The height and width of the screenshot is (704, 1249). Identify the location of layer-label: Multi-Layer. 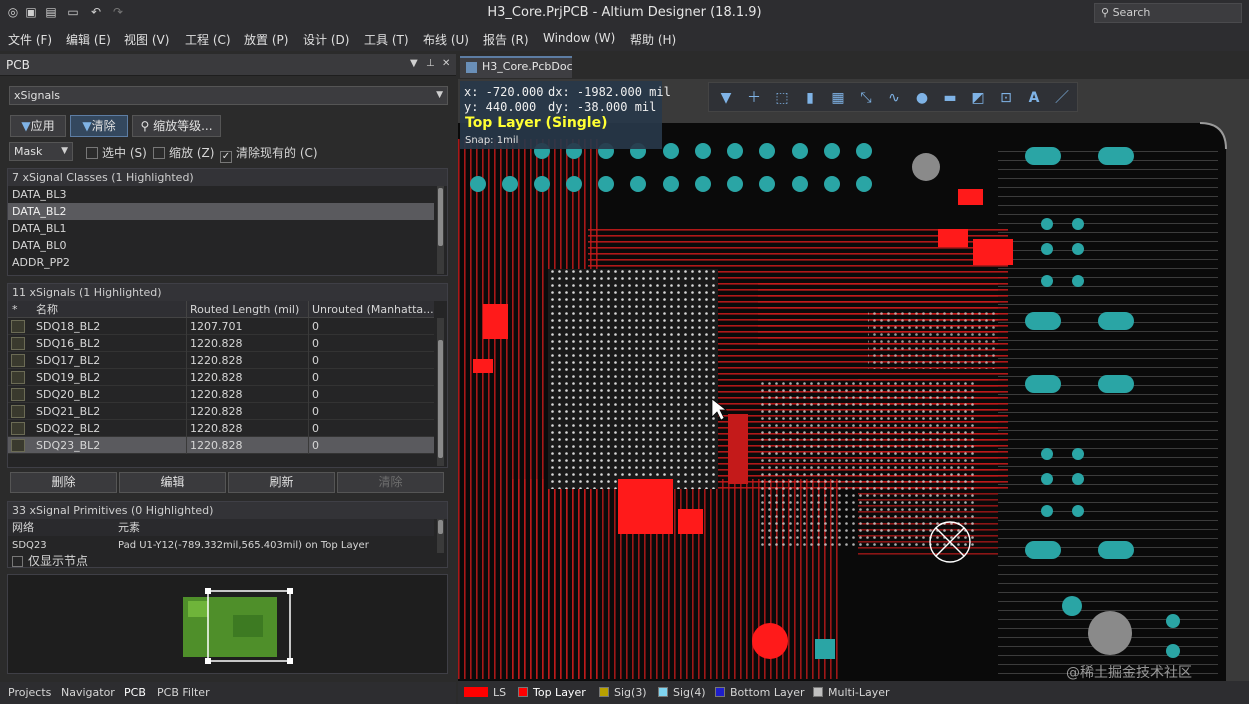
(859, 692).